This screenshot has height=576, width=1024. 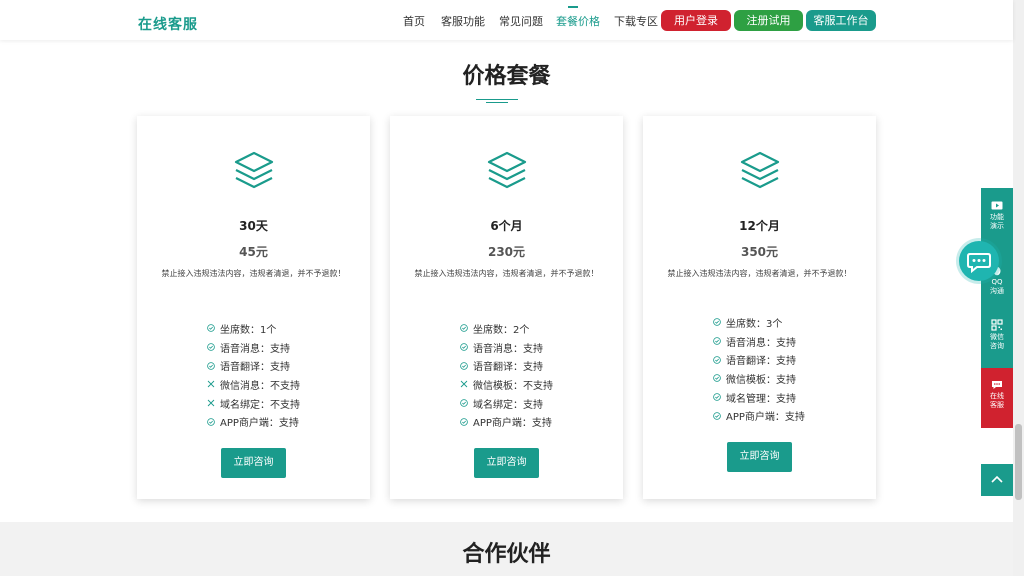 I want to click on feature-text: 域名管理：支持, so click(x=761, y=399).